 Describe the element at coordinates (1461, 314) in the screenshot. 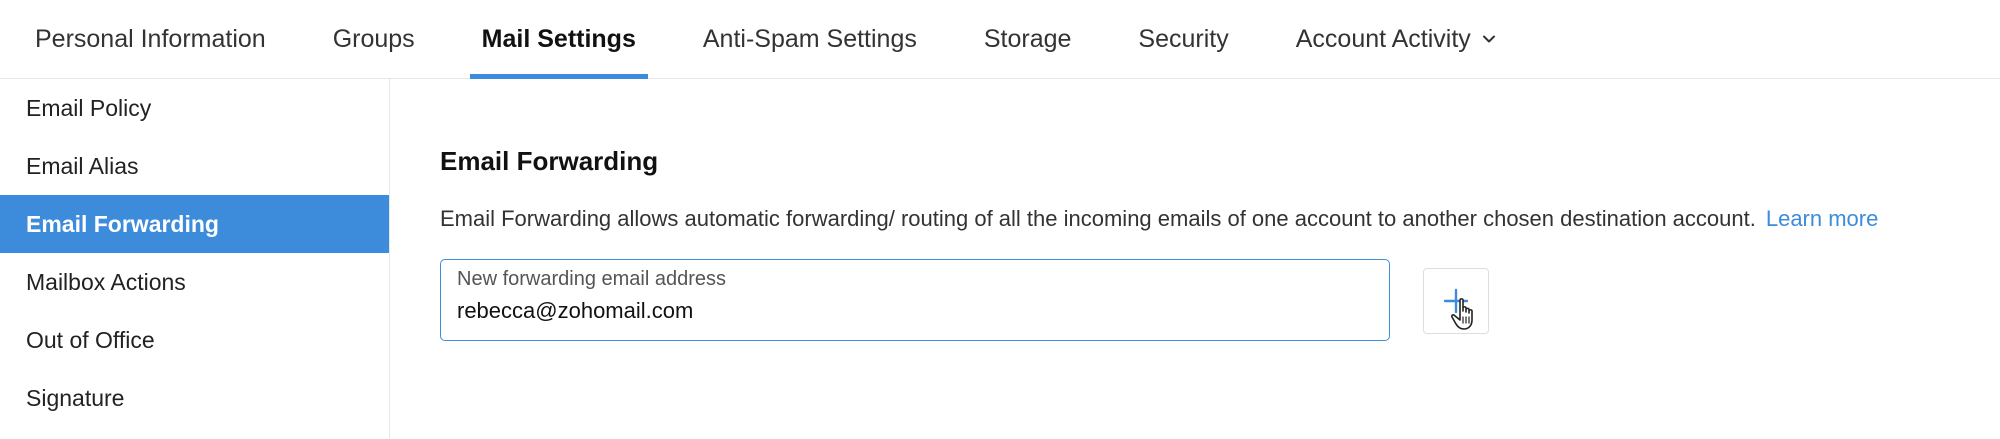

I see `hand-cursor-icon` at that location.